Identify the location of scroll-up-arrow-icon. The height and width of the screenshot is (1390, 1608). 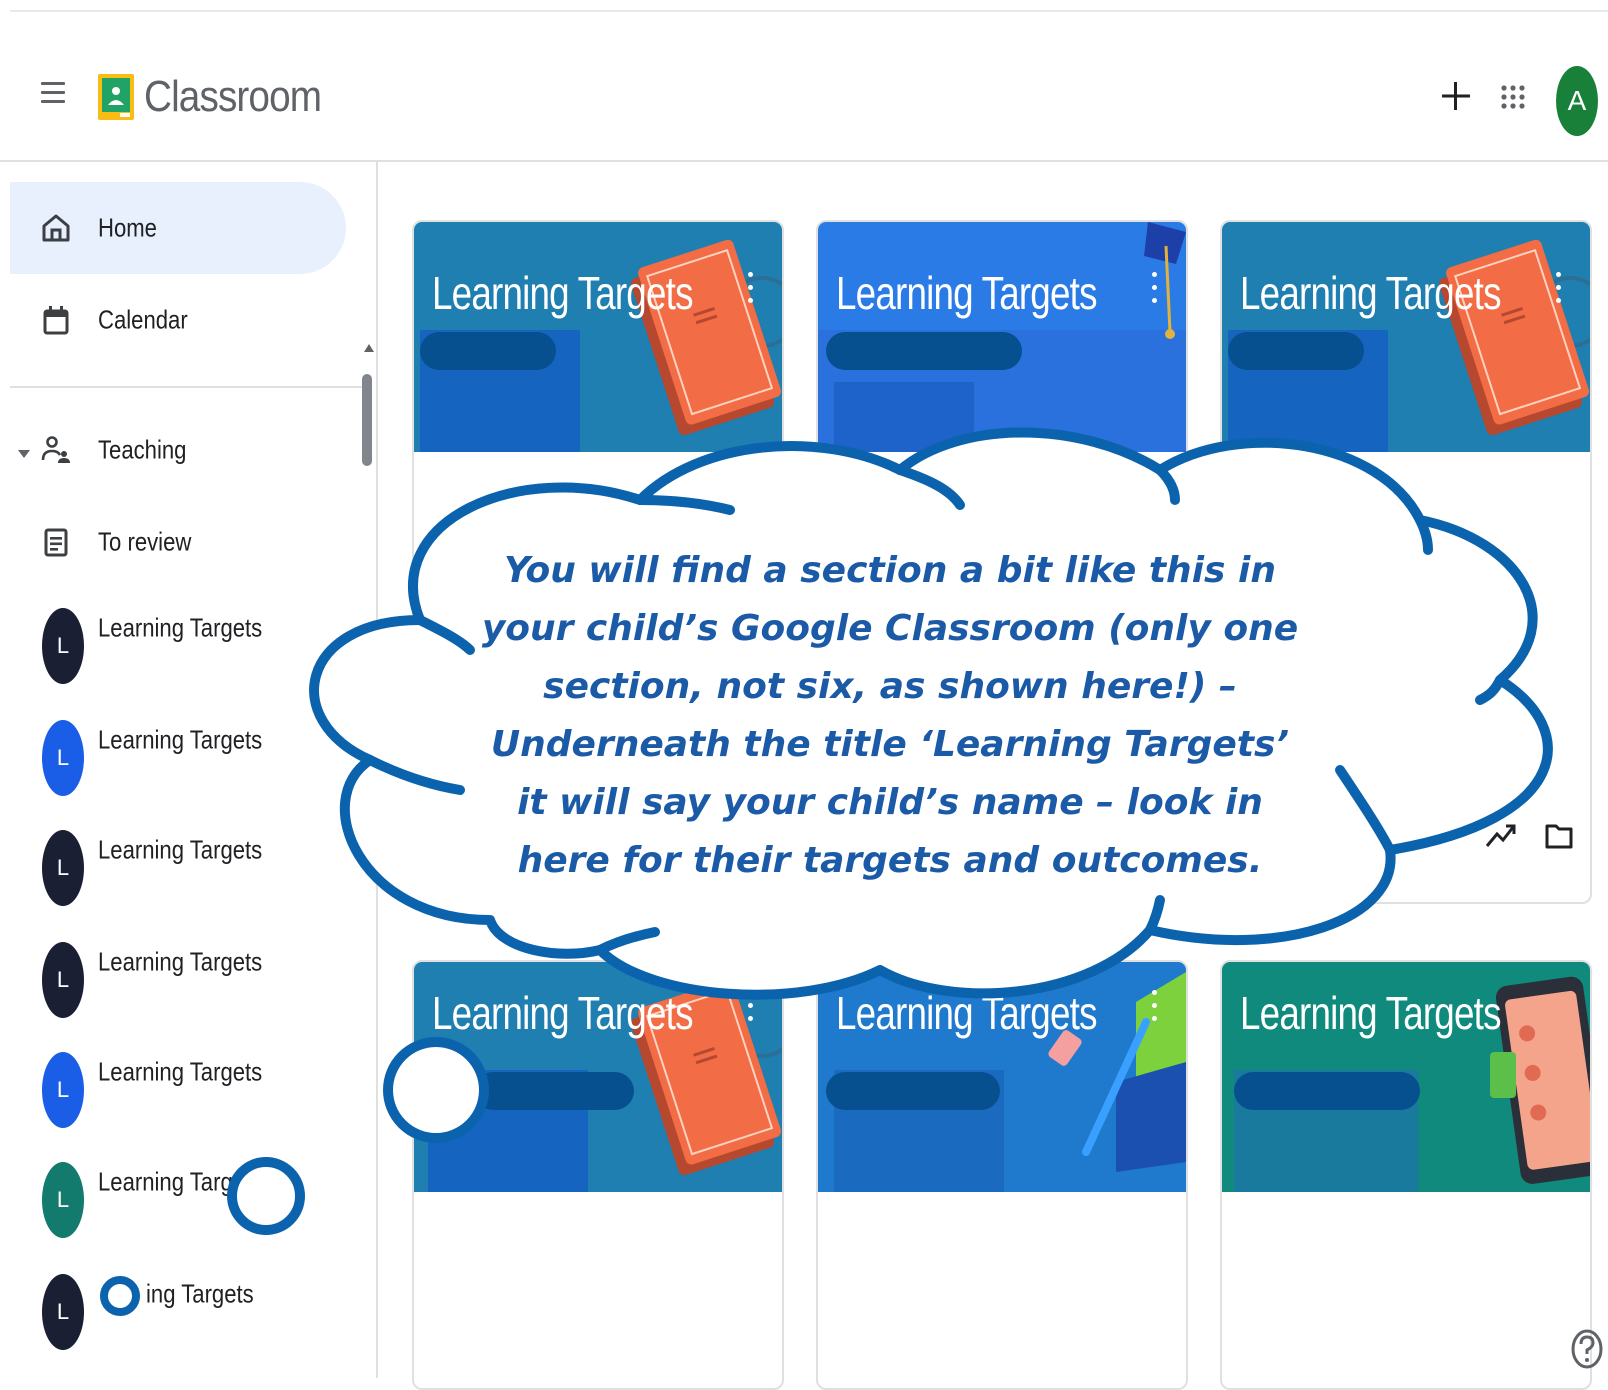
(369, 348).